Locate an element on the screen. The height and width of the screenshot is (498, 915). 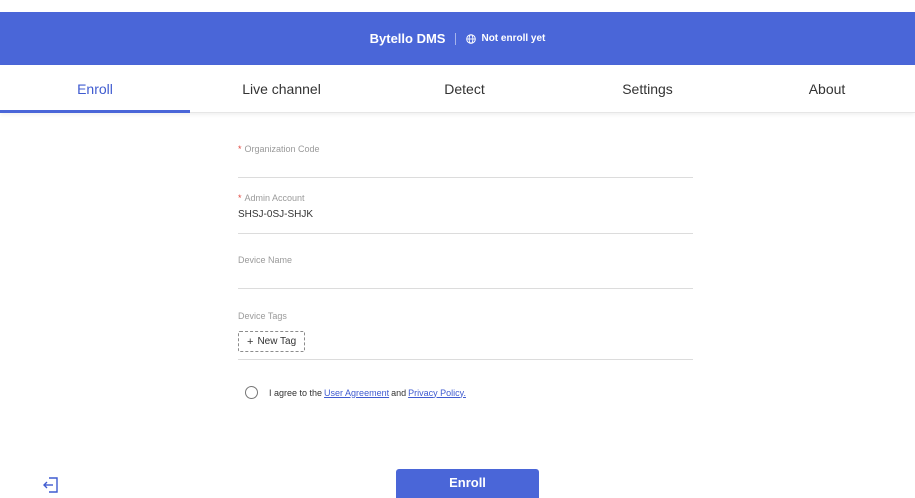
device-name-field: Device Name is located at coordinates (465, 261).